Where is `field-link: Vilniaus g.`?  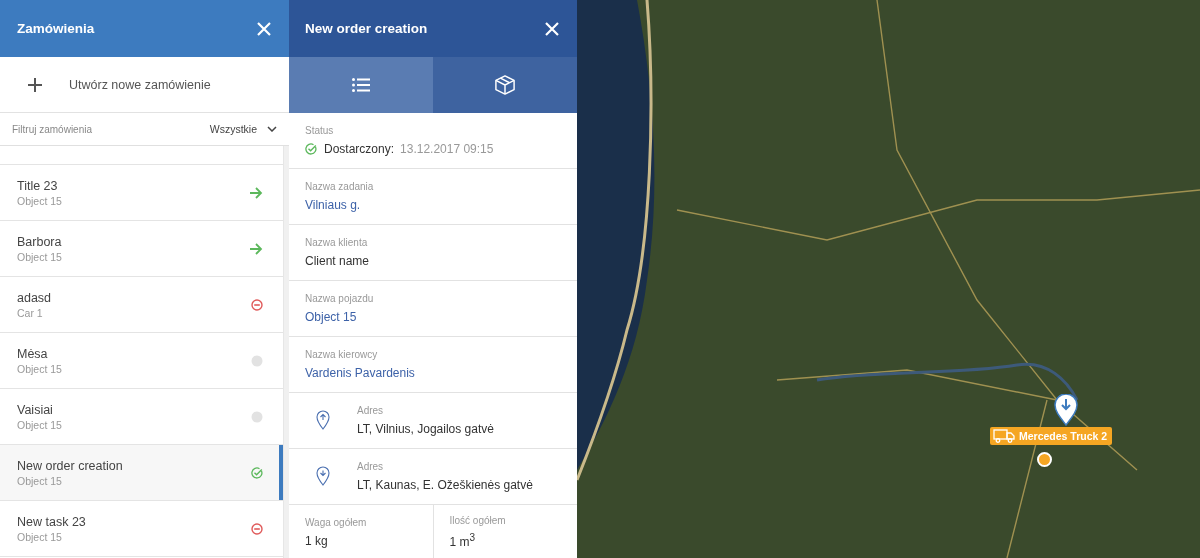 field-link: Vilniaus g. is located at coordinates (433, 205).